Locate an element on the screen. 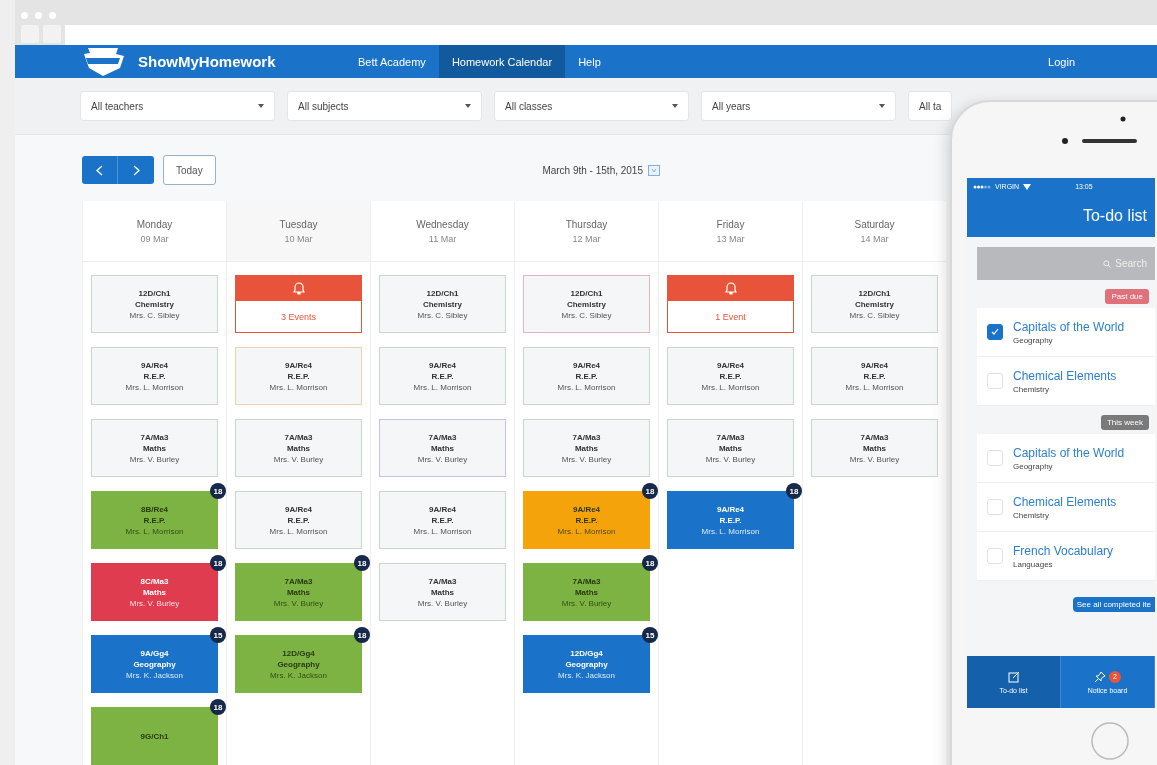 This screenshot has width=1157, height=765. login-link: Login is located at coordinates (1061, 61).